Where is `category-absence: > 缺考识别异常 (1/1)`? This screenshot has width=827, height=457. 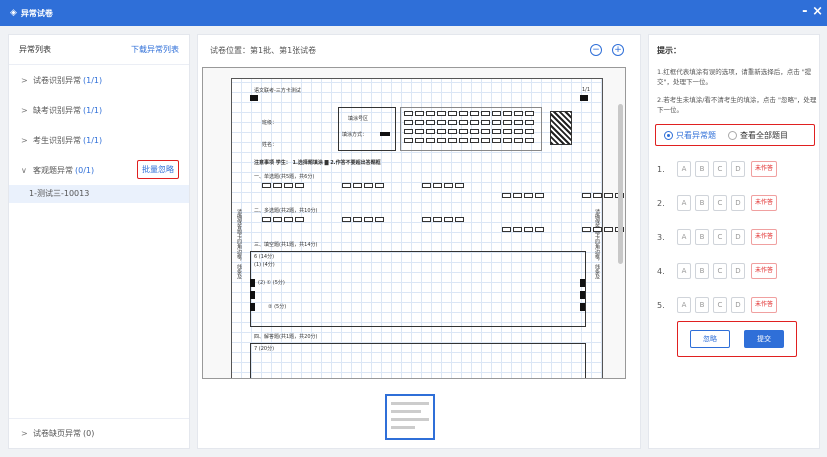 category-absence: > 缺考识别异常 (1/1) is located at coordinates (99, 110).